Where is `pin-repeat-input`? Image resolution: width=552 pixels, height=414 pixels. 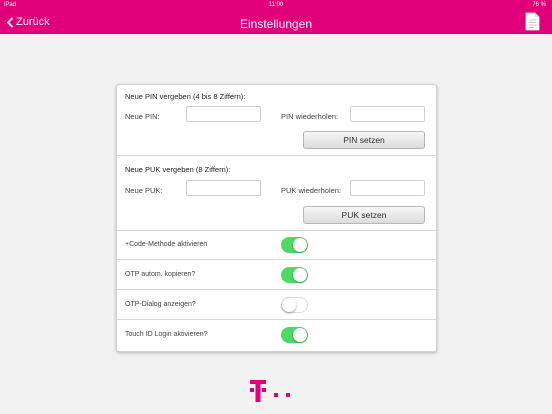
pin-repeat-input is located at coordinates (387, 114).